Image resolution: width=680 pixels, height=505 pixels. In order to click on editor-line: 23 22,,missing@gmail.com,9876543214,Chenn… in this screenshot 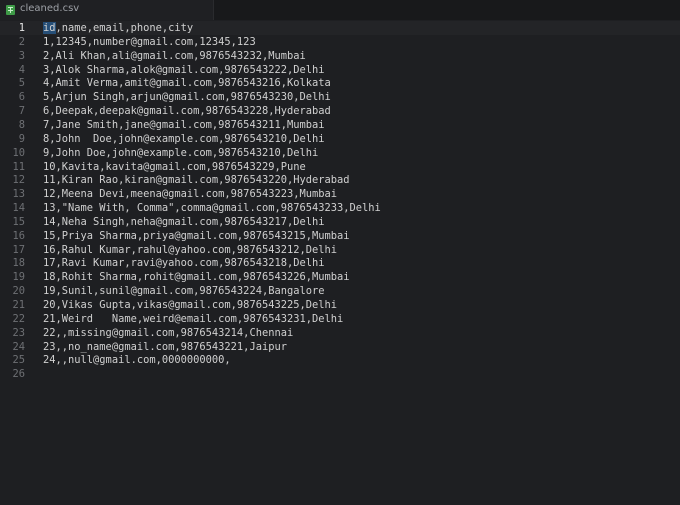, I will do `click(340, 333)`.